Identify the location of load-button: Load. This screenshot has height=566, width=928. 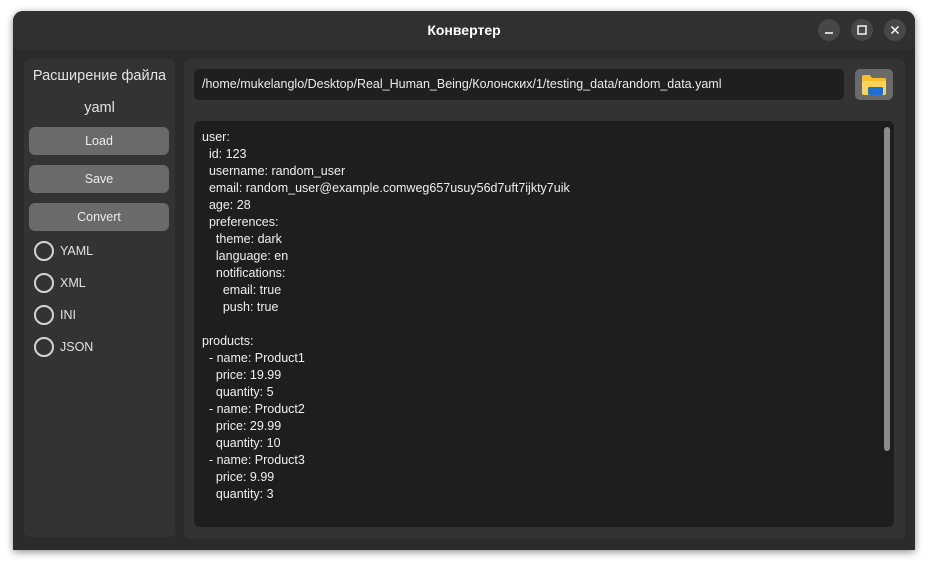
(99, 141).